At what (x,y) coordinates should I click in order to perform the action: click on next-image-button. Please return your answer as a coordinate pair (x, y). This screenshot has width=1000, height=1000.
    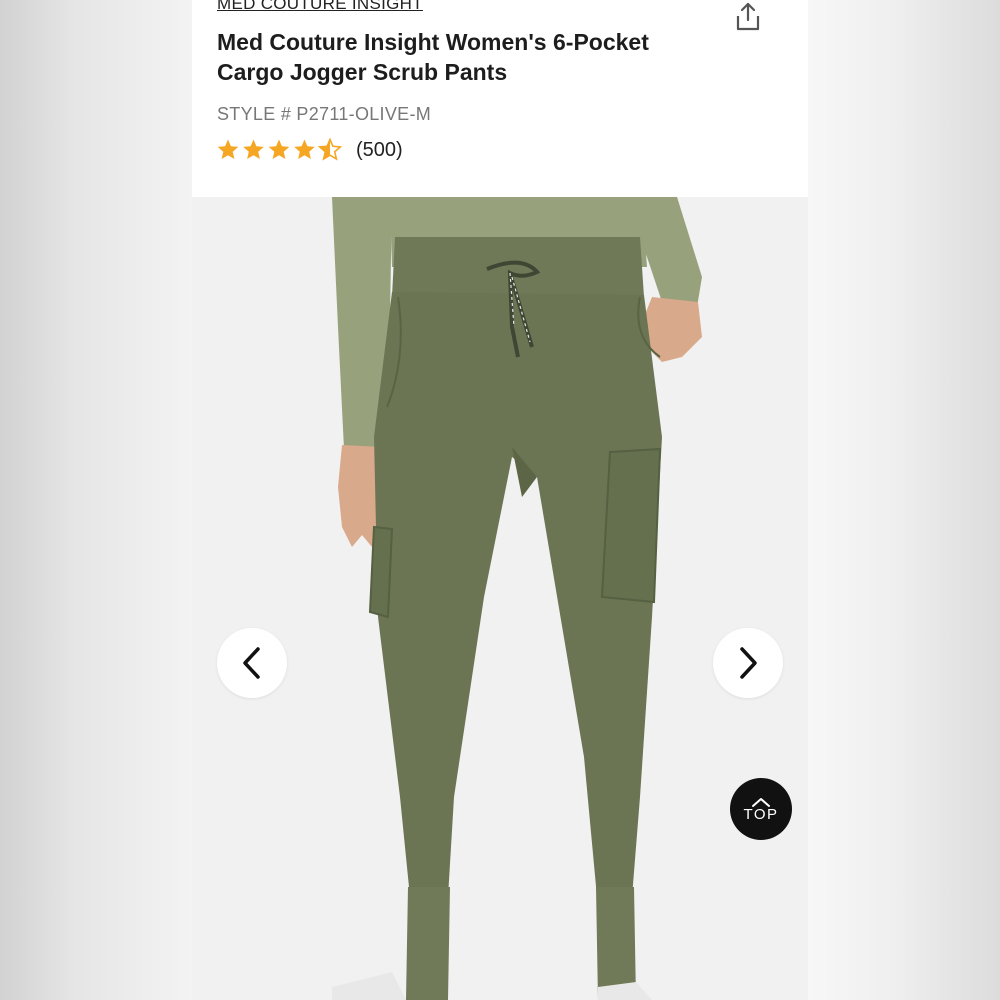
    Looking at the image, I should click on (748, 663).